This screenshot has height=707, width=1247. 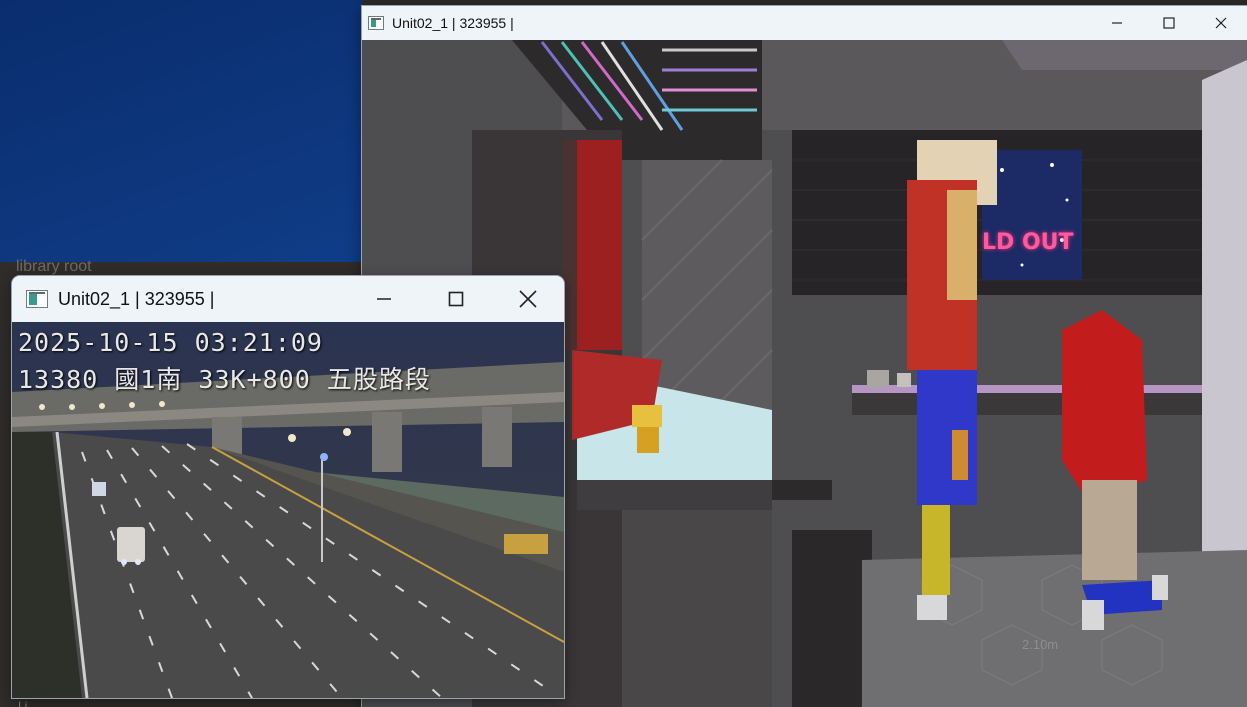 What do you see at coordinates (288, 299) in the screenshot?
I see `camera-window-titlebar: Unit02_1 | 323955 |` at bounding box center [288, 299].